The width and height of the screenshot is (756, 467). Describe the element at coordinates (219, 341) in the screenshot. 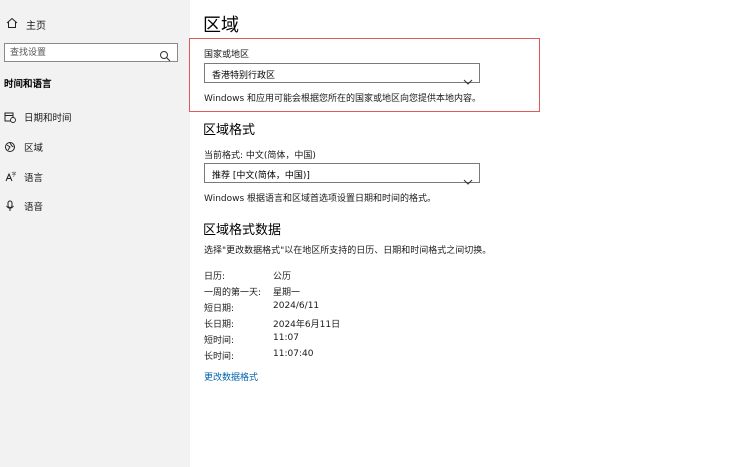

I see `short-time-label: 短时间:` at that location.